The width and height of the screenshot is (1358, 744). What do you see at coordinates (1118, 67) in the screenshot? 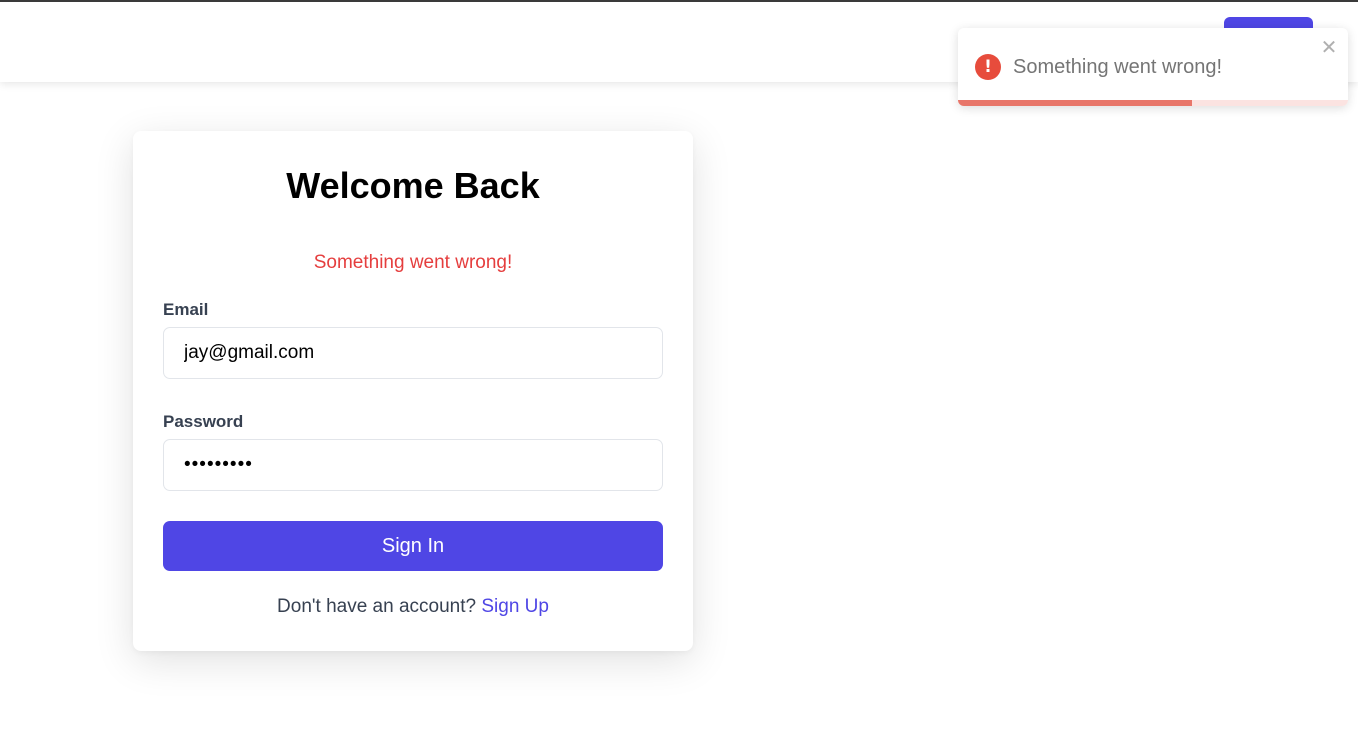
I see `toast-message: Something went wrong!` at bounding box center [1118, 67].